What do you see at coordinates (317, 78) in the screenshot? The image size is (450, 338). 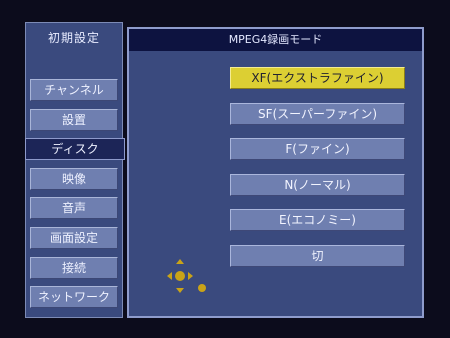 I see `option-xf-extra-fine: XF(エクストラファイン)` at bounding box center [317, 78].